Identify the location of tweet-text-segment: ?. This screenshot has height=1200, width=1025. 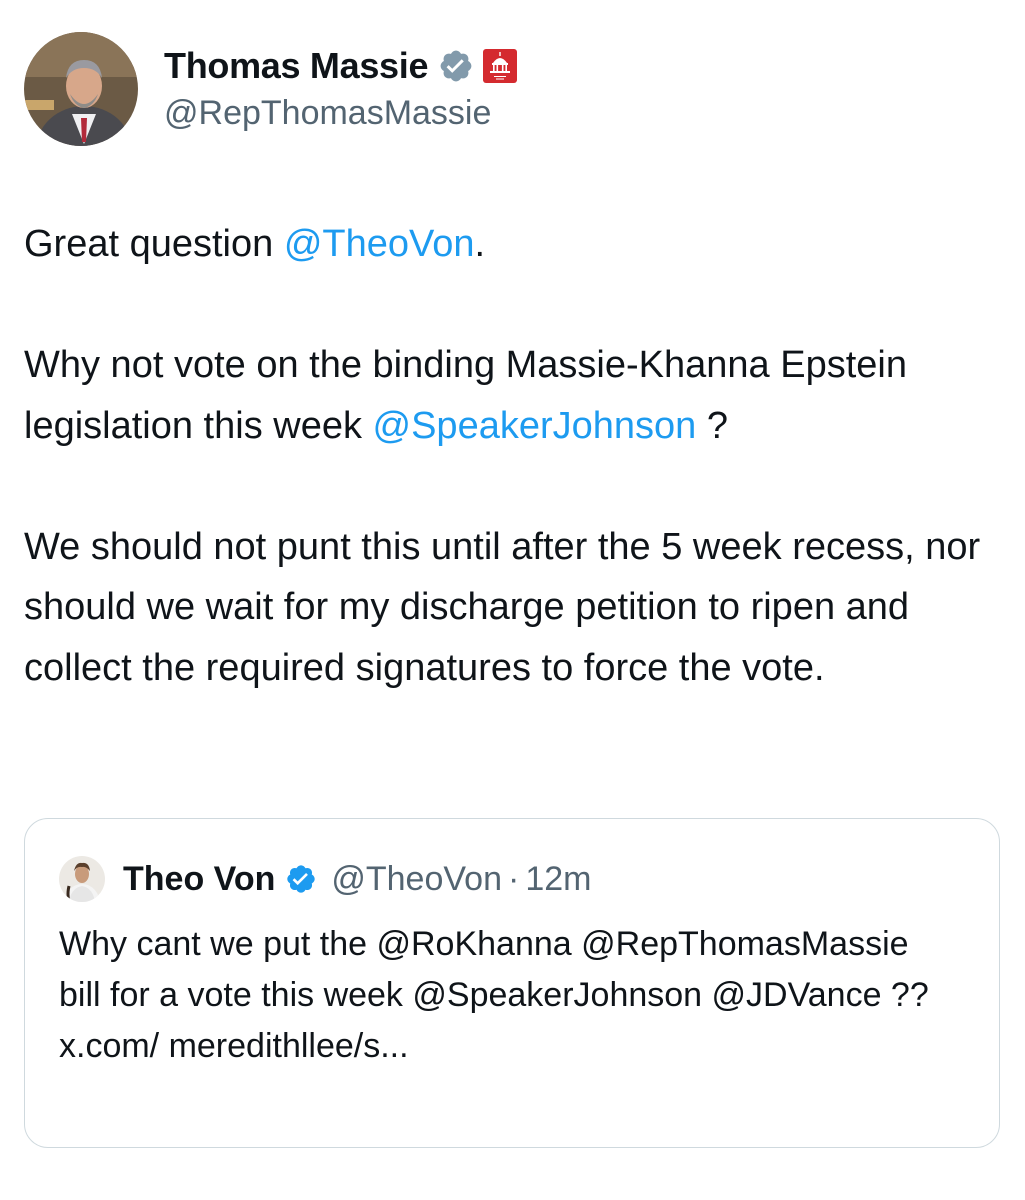
(712, 425).